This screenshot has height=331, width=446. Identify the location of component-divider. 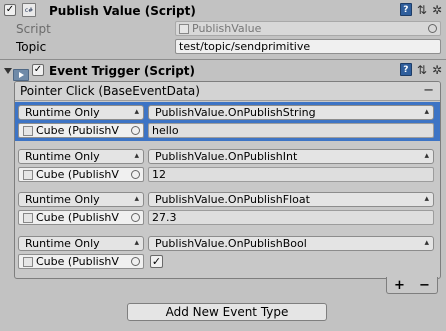
(223, 59).